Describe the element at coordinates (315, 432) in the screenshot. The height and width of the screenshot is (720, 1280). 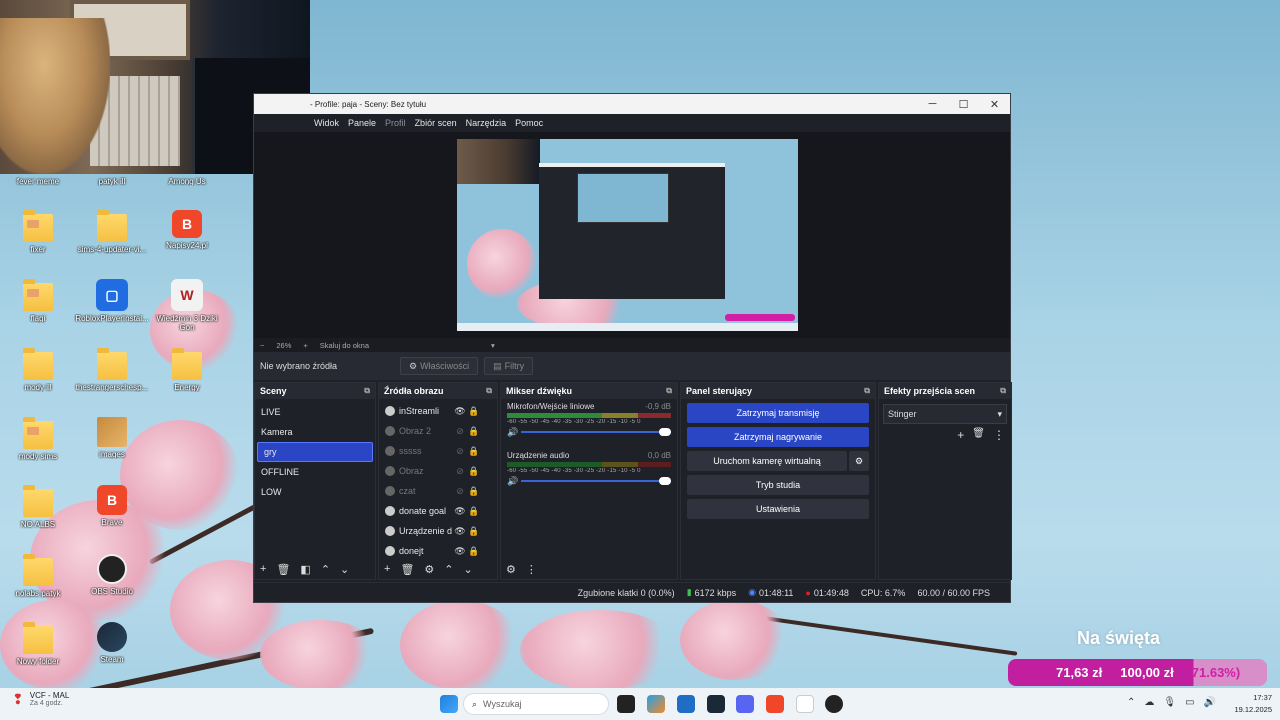
I see `scene-item: Kamera` at that location.